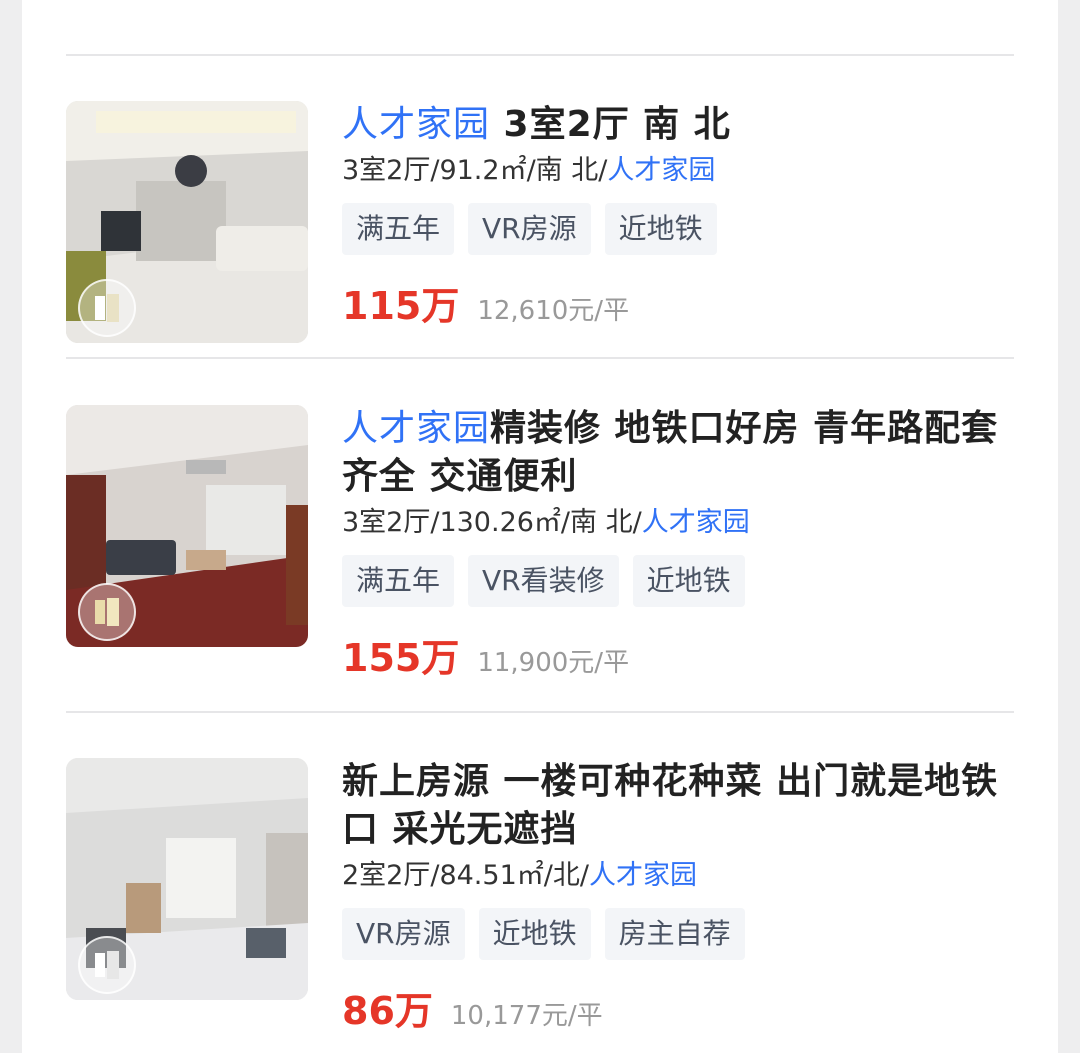  Describe the element at coordinates (526, 1016) in the screenshot. I see `unit-price: 10,177元/平` at that location.